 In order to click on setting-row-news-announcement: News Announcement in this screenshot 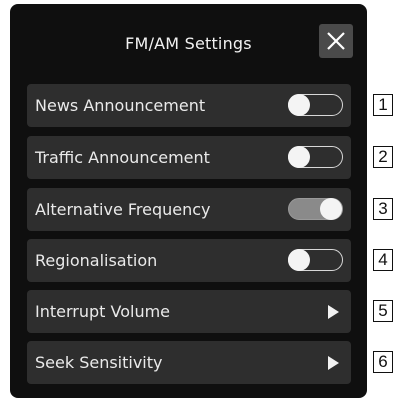, I will do `click(189, 105)`.